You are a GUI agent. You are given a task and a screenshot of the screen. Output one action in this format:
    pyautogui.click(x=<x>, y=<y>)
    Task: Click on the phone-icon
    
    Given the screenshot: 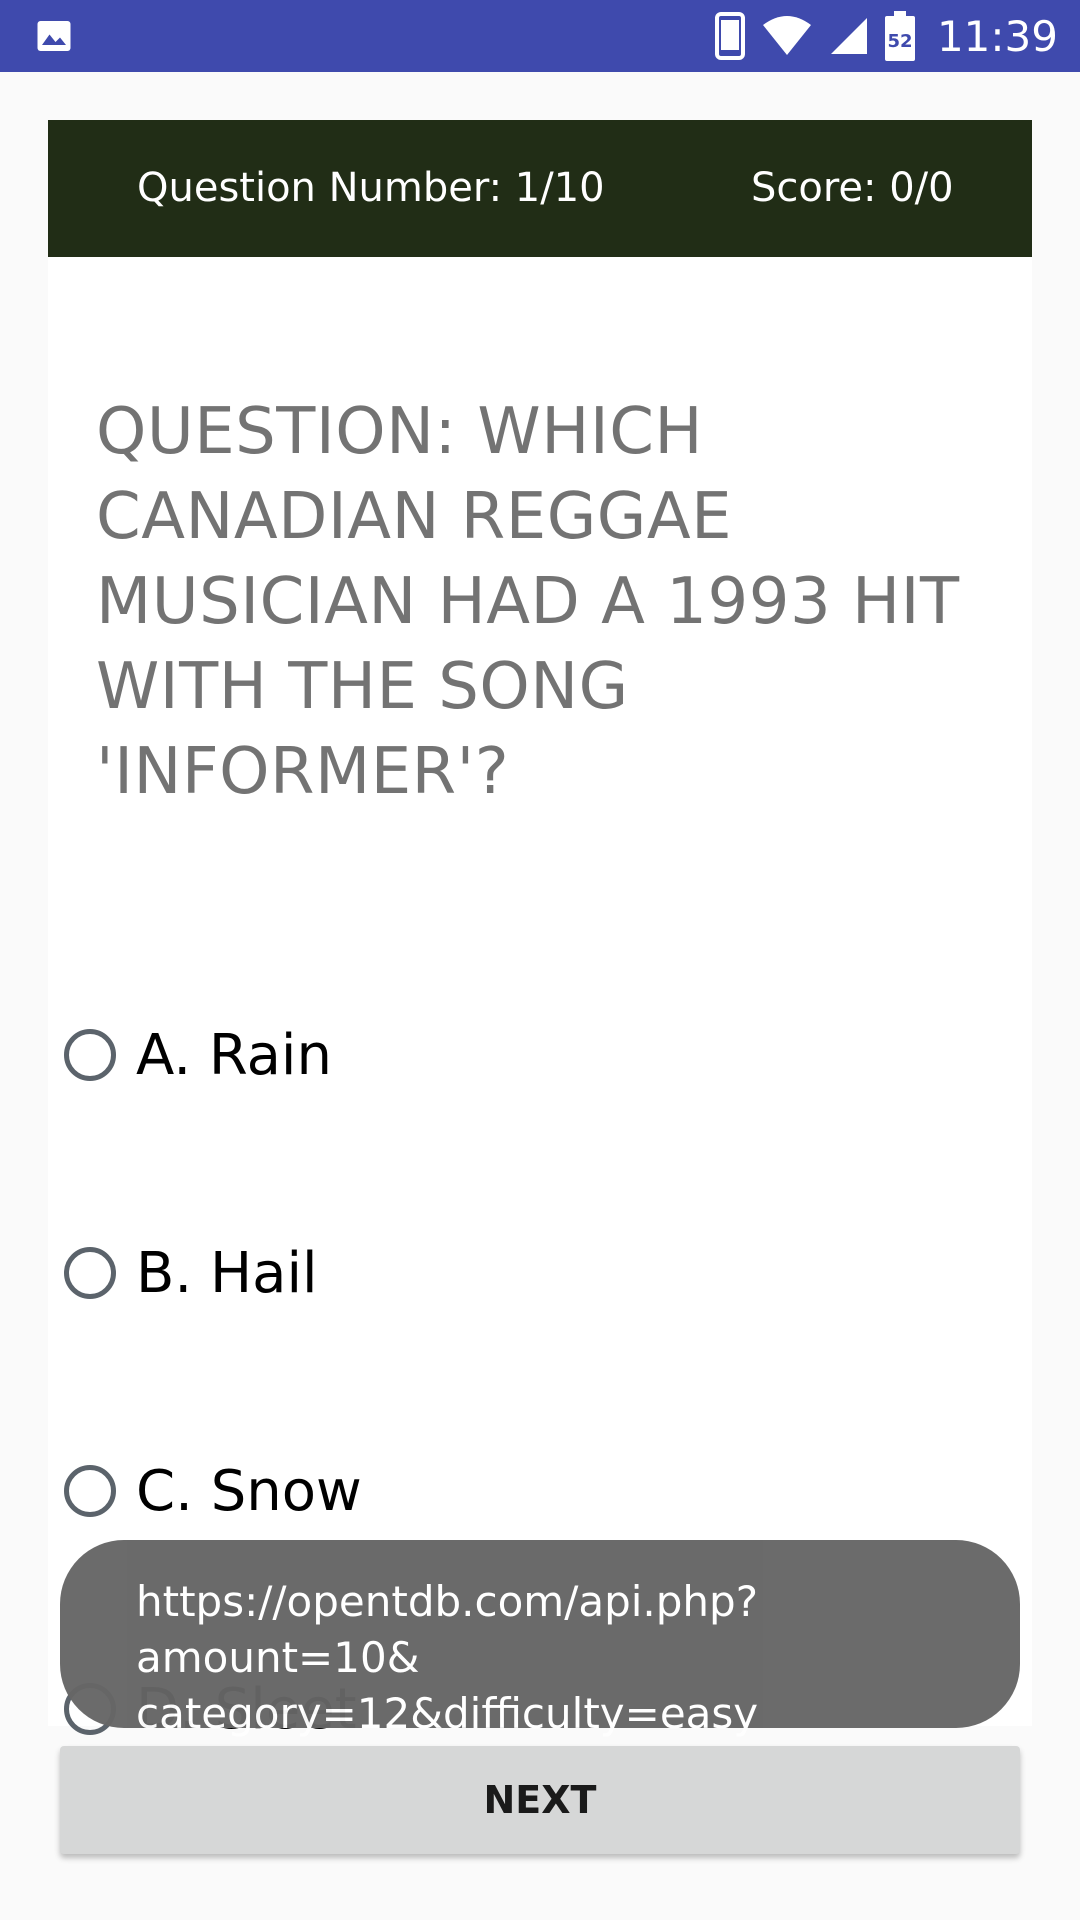 What is the action you would take?
    pyautogui.click(x=729, y=36)
    